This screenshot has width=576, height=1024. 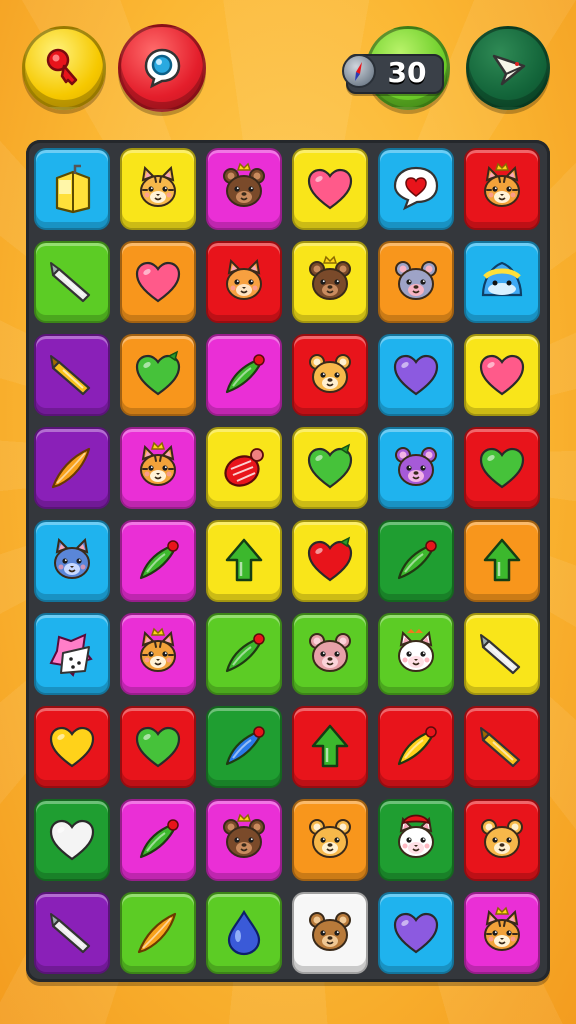 What do you see at coordinates (416, 282) in the screenshot?
I see `board-tile-r2-c5` at bounding box center [416, 282].